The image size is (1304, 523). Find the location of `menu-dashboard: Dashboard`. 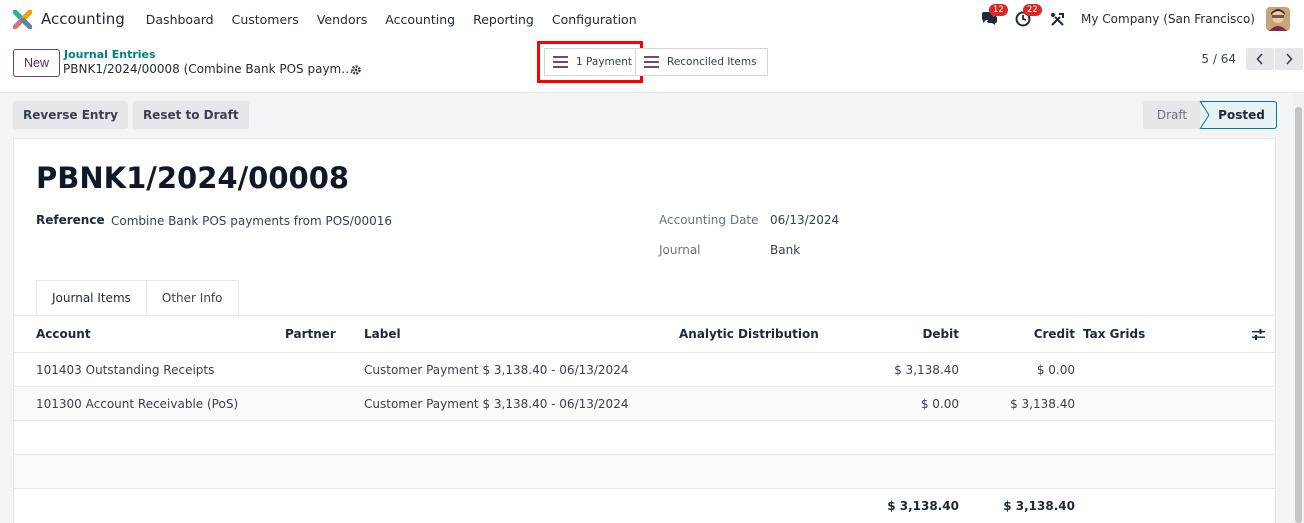

menu-dashboard: Dashboard is located at coordinates (180, 19).